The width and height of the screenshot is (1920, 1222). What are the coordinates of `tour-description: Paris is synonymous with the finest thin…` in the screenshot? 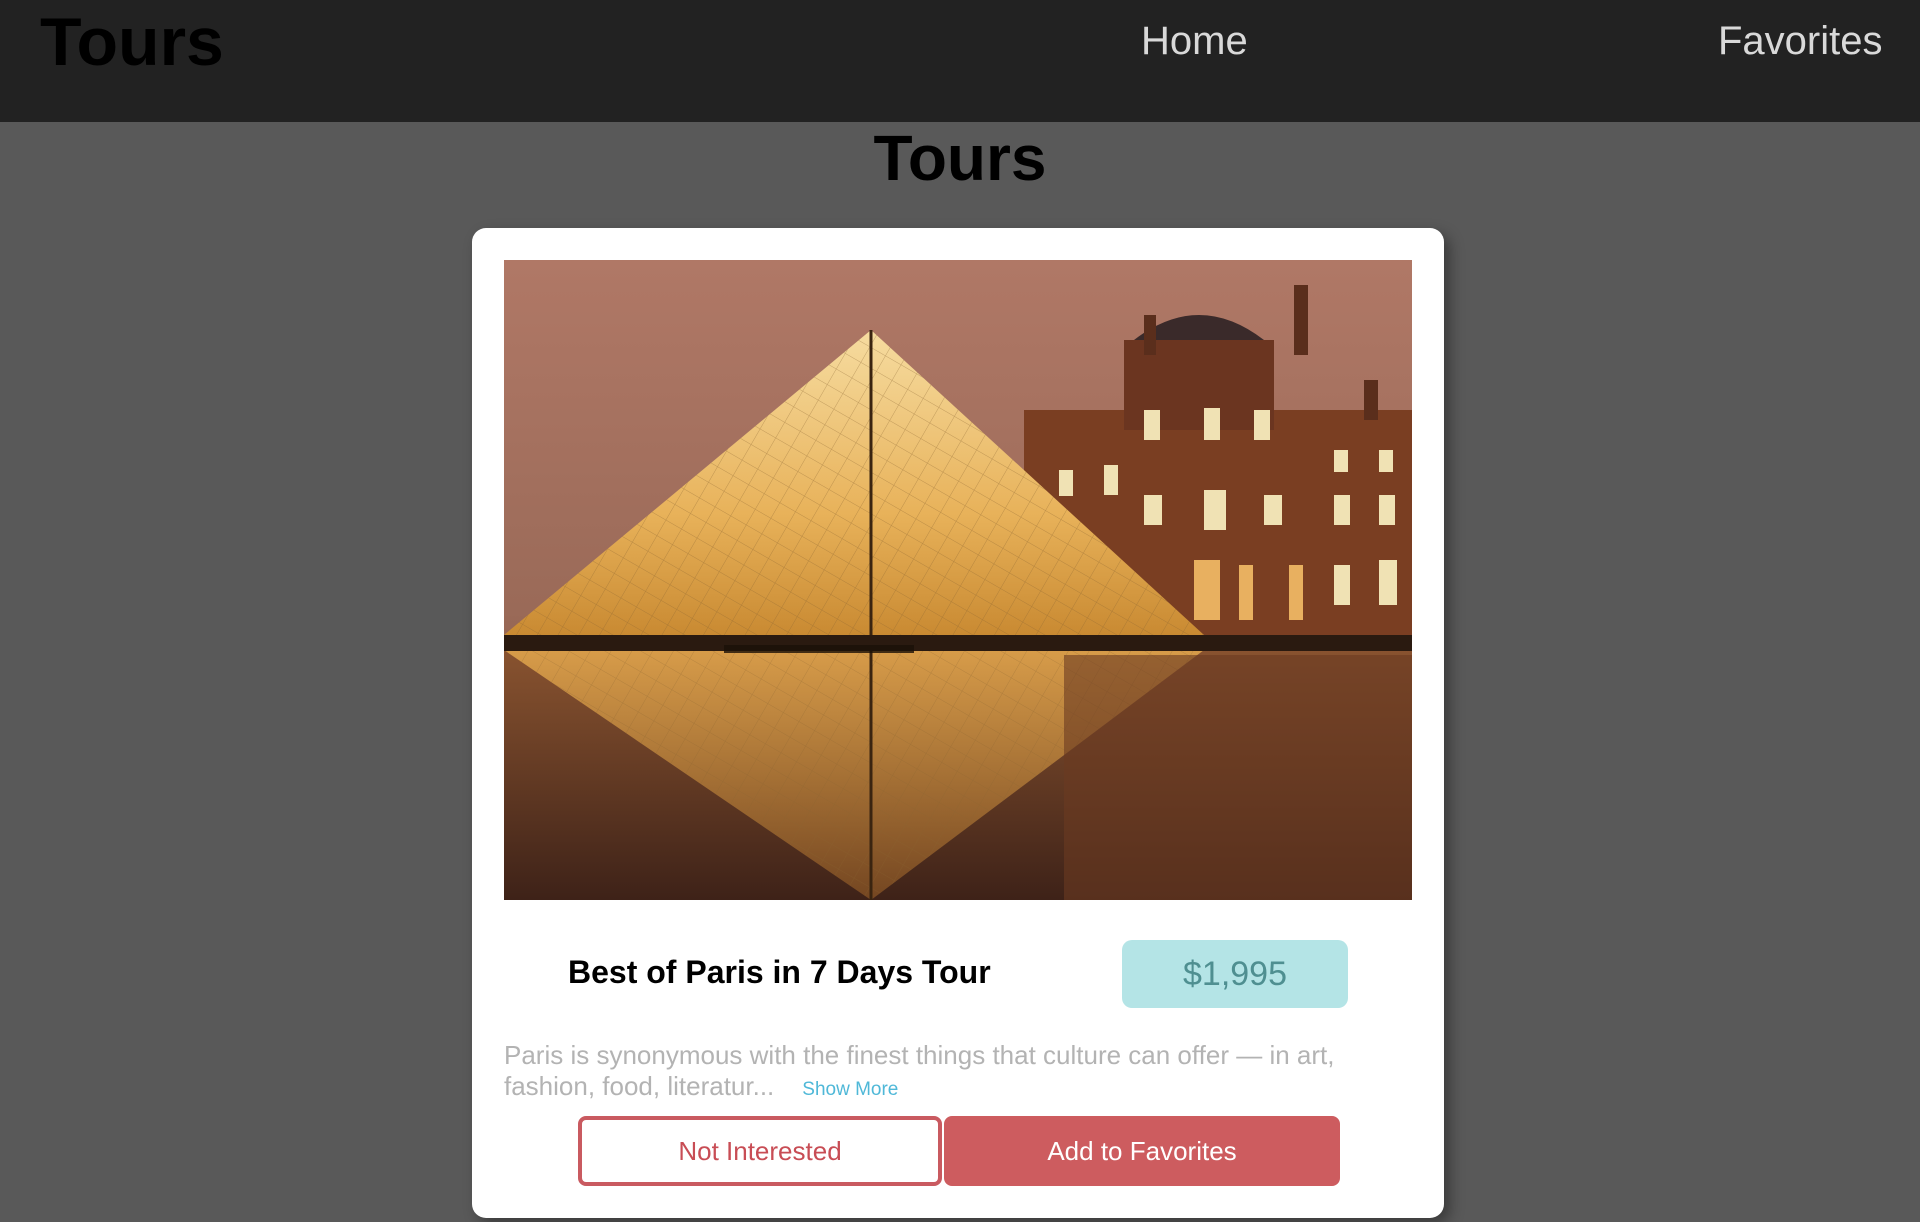 It's located at (934, 1072).